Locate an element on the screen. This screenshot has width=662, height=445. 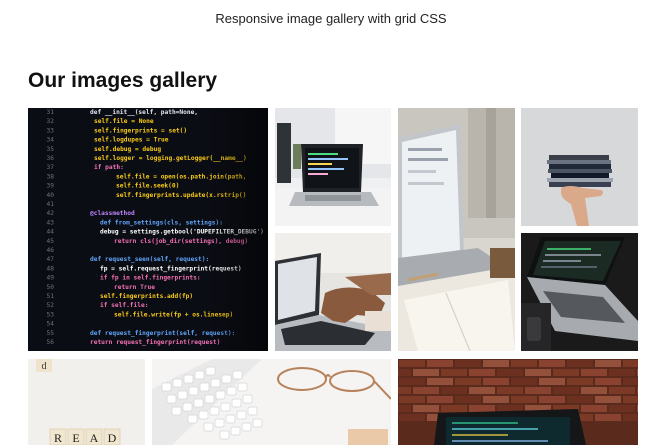
page-subtitle: Responsive image gallery with grid CSS is located at coordinates (331, 18).